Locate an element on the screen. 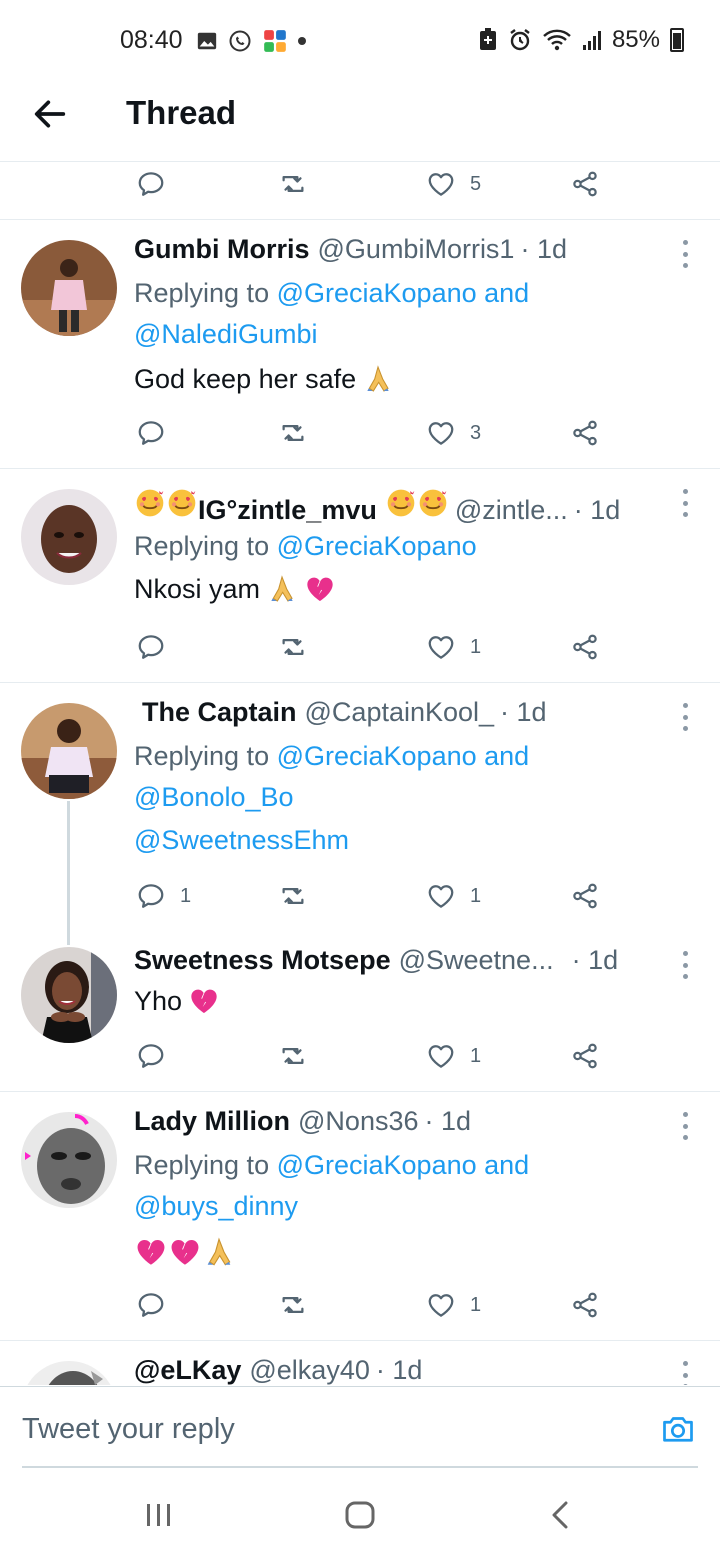  tweet: Sweetness Motsepe @Sweetne... · 1d Yho 1 is located at coordinates (360, 1011).